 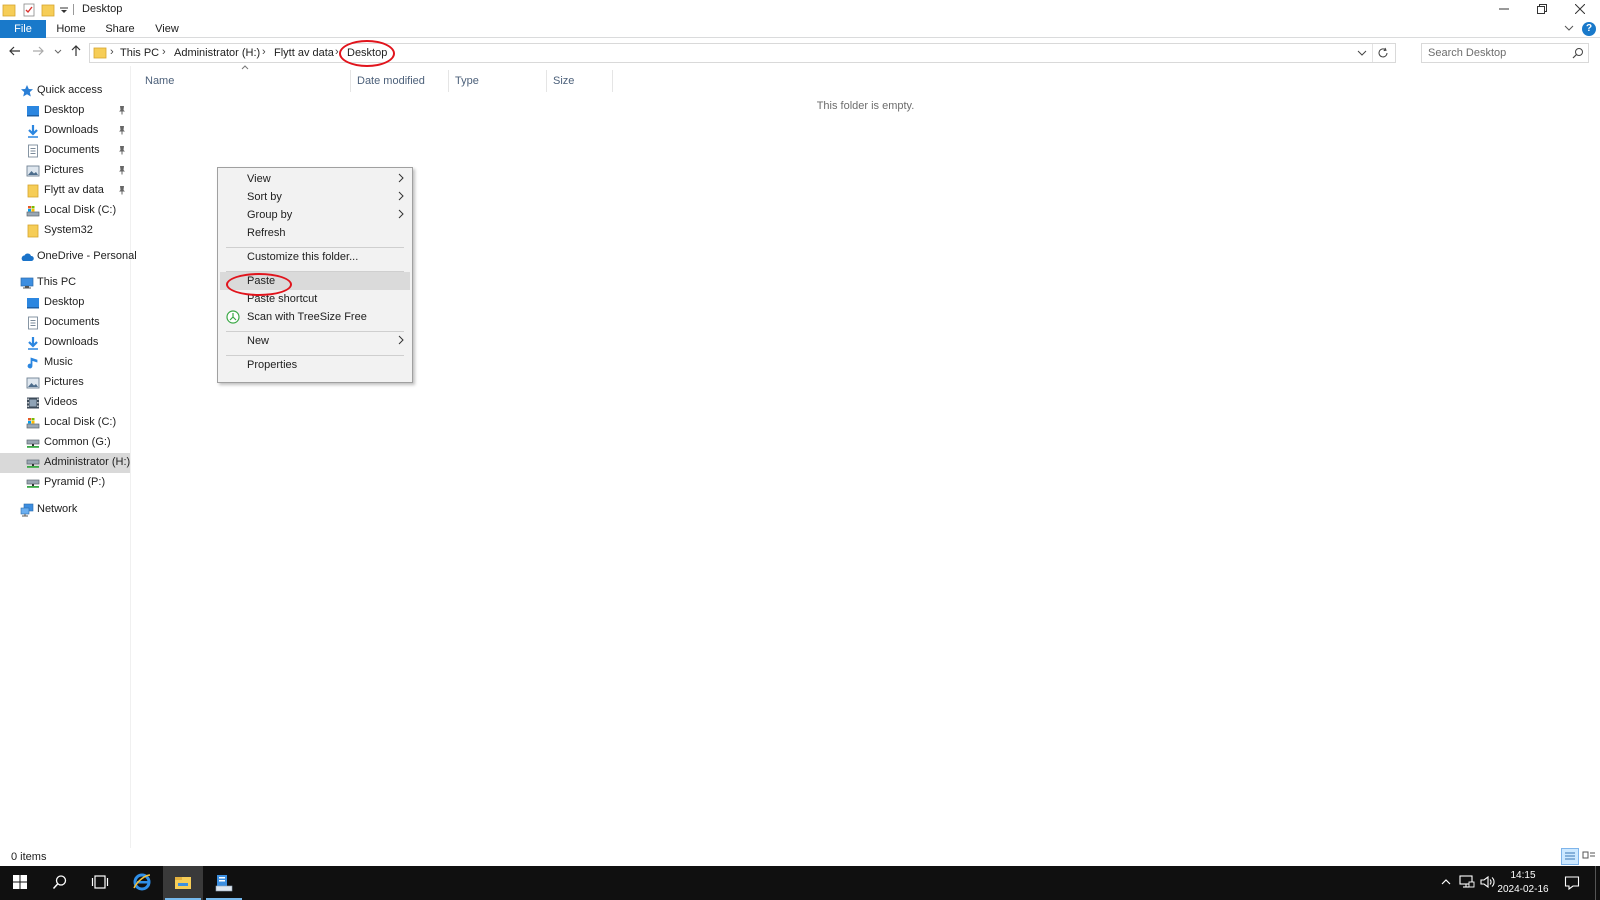 What do you see at coordinates (315, 341) in the screenshot?
I see `menu-item-new: New` at bounding box center [315, 341].